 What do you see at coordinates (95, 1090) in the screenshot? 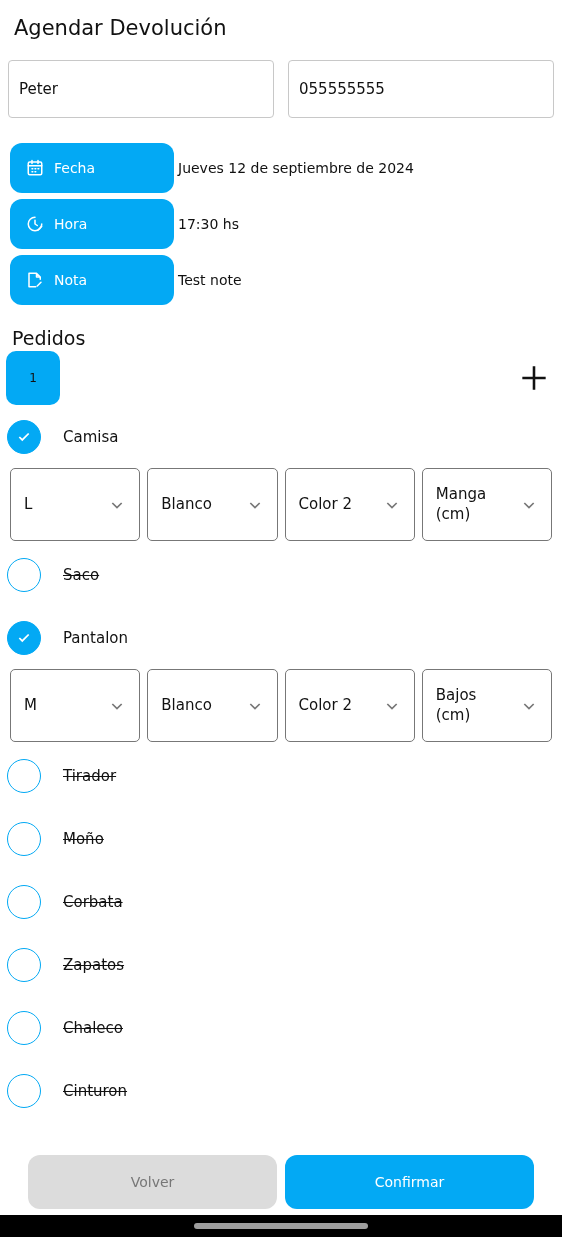
I see `item-label: Cinturon` at bounding box center [95, 1090].